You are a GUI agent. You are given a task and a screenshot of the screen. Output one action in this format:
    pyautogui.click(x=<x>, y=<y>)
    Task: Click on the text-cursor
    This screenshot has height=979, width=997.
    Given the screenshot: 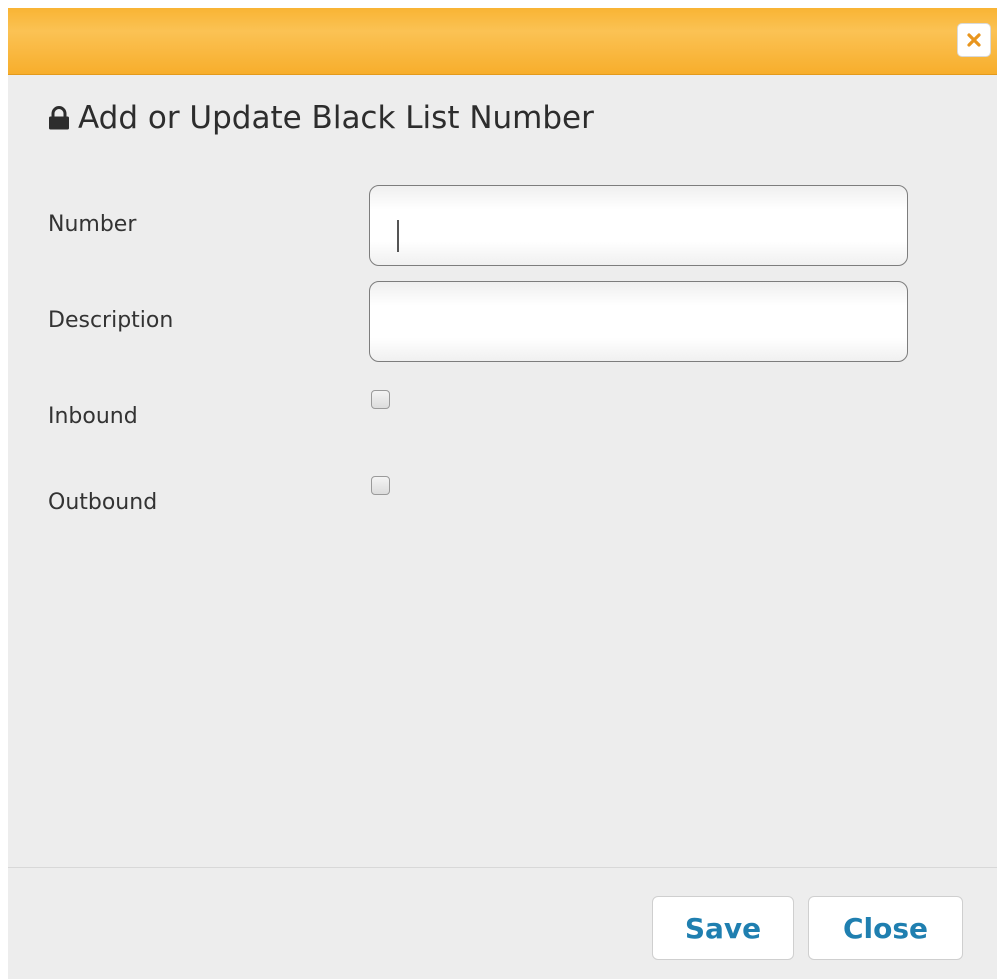 What is the action you would take?
    pyautogui.click(x=398, y=236)
    